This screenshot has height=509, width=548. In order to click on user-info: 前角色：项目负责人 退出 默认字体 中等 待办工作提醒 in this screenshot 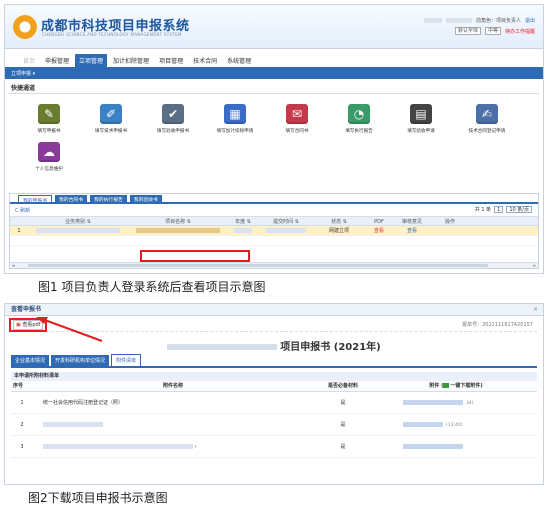, I will do `click(479, 27)`.